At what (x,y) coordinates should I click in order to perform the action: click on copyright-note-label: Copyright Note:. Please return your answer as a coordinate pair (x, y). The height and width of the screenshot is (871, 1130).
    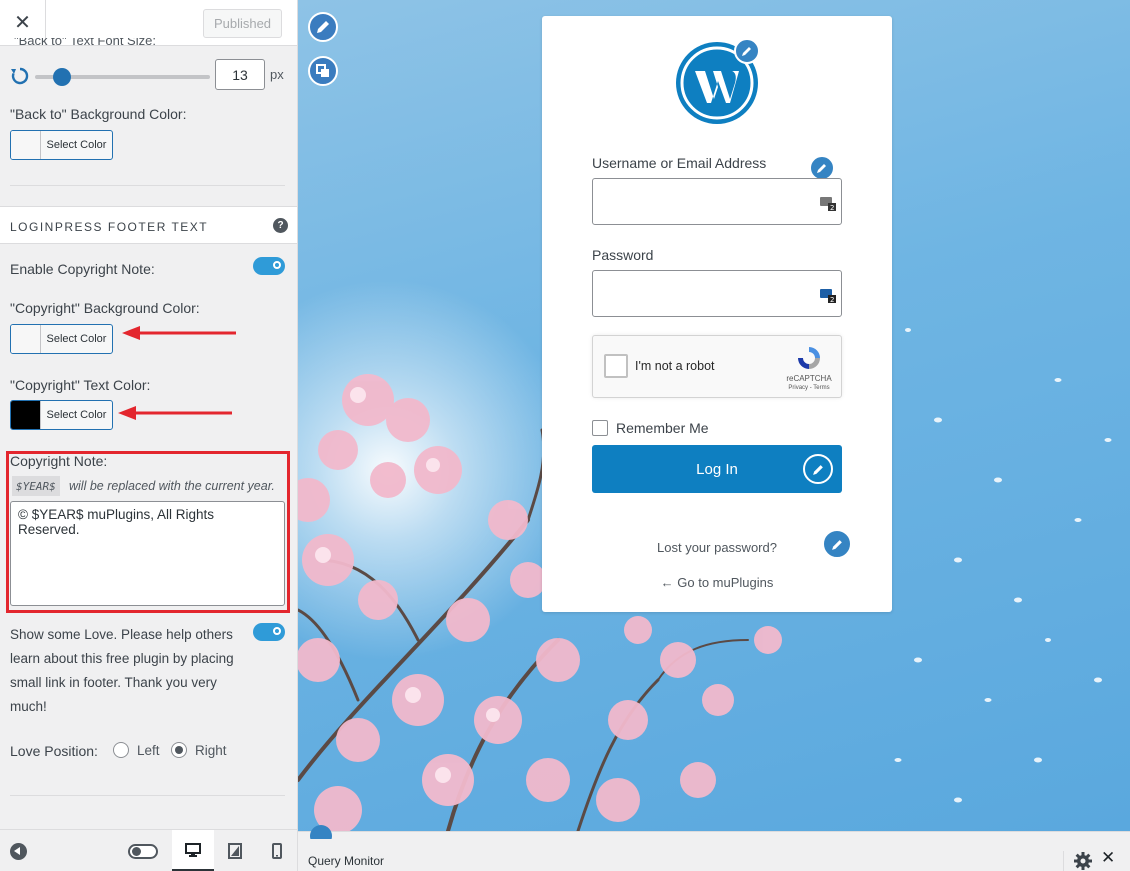
    Looking at the image, I should click on (59, 461).